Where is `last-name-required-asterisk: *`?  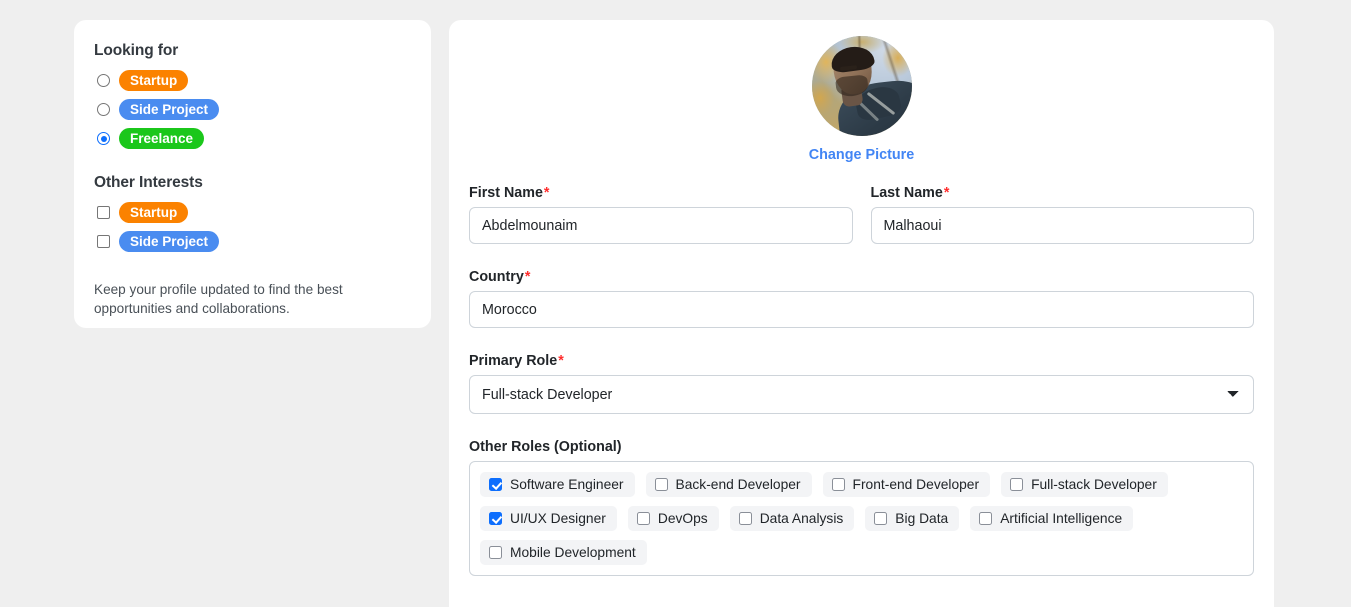
last-name-required-asterisk: * is located at coordinates (946, 193).